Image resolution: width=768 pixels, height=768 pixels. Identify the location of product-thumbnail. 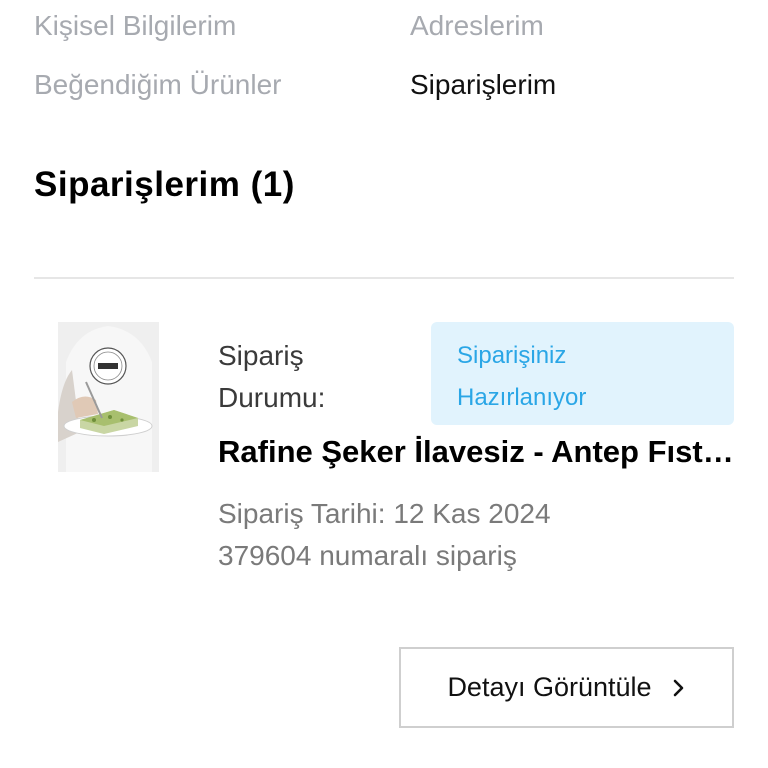
(108, 397).